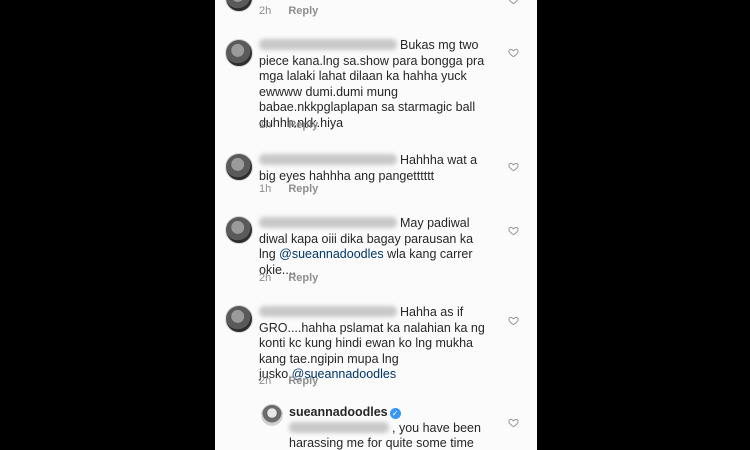 This screenshot has width=750, height=450. I want to click on mention-link: @sueannadoodles, so click(331, 254).